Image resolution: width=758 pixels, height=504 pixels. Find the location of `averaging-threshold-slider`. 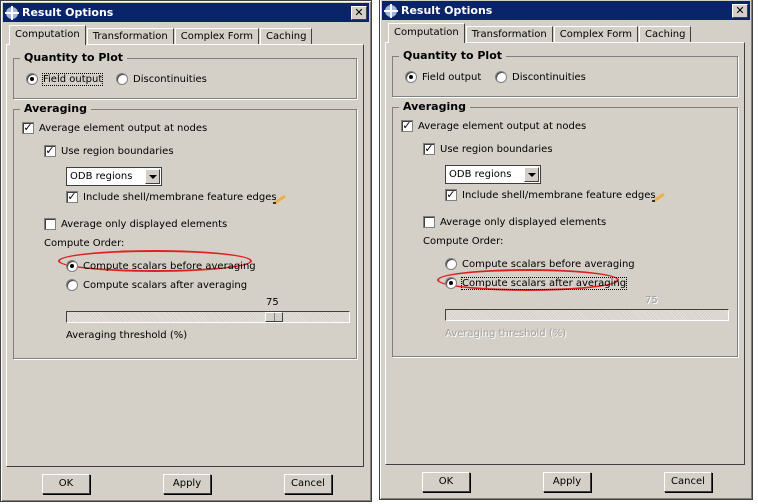

averaging-threshold-slider is located at coordinates (208, 317).